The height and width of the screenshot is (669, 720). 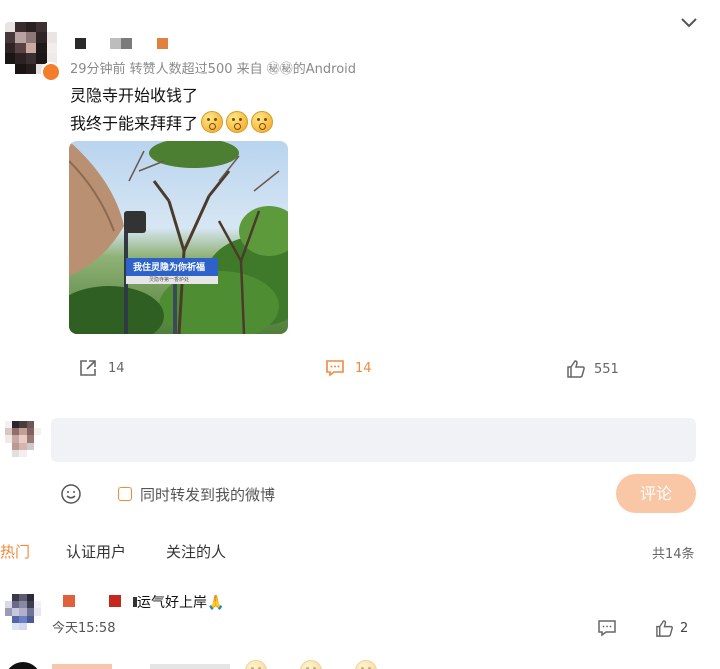 I want to click on next-comment-peek, so click(x=360, y=664).